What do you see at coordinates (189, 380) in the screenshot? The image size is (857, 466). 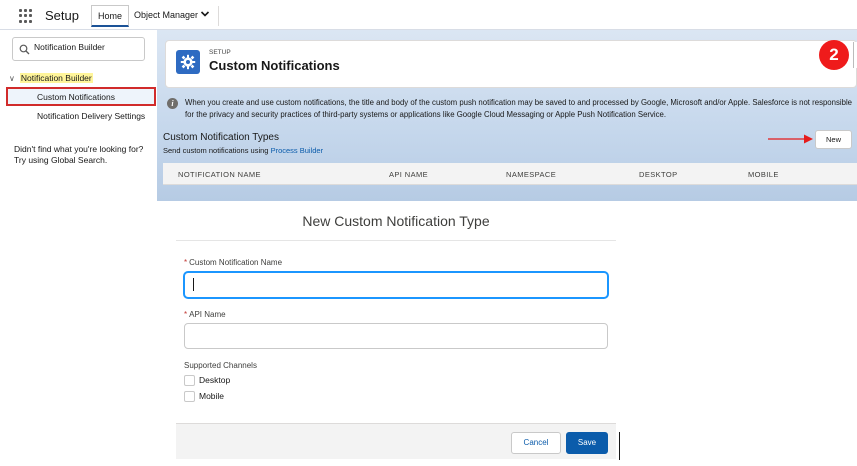 I see `desktop-checkbox` at bounding box center [189, 380].